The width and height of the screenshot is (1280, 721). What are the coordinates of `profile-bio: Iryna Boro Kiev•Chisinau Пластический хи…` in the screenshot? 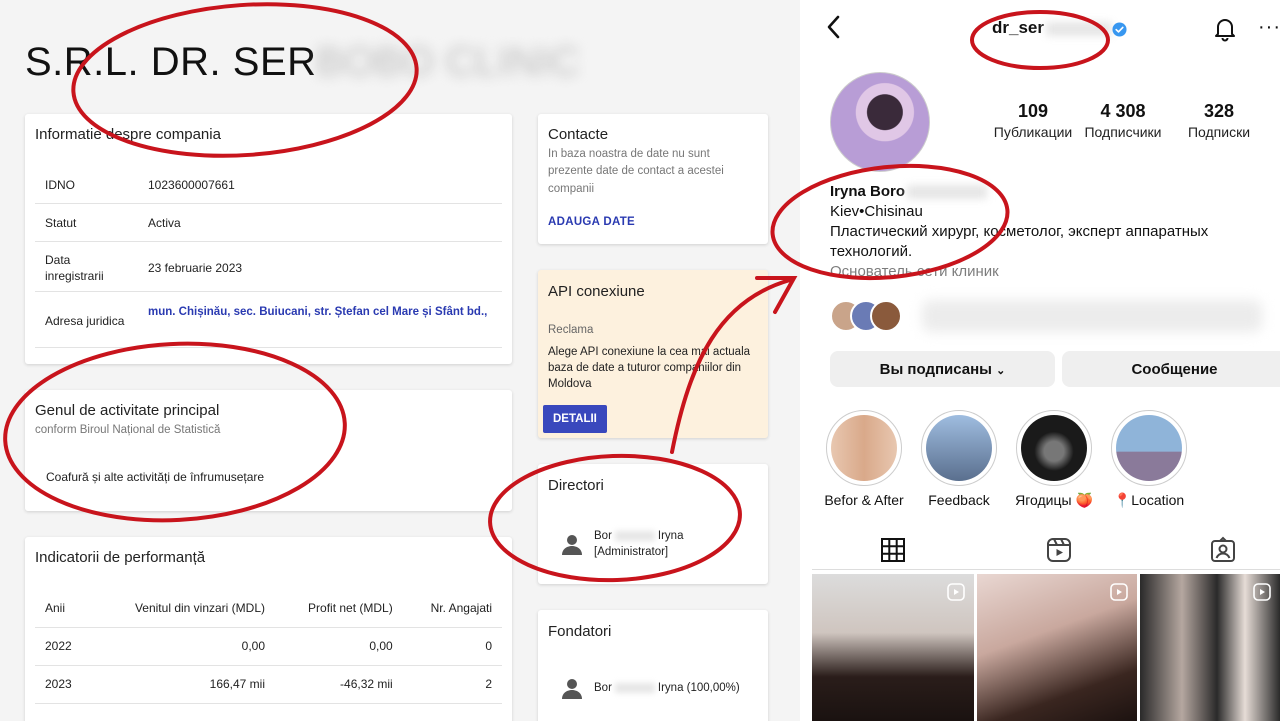 It's located at (1050, 232).